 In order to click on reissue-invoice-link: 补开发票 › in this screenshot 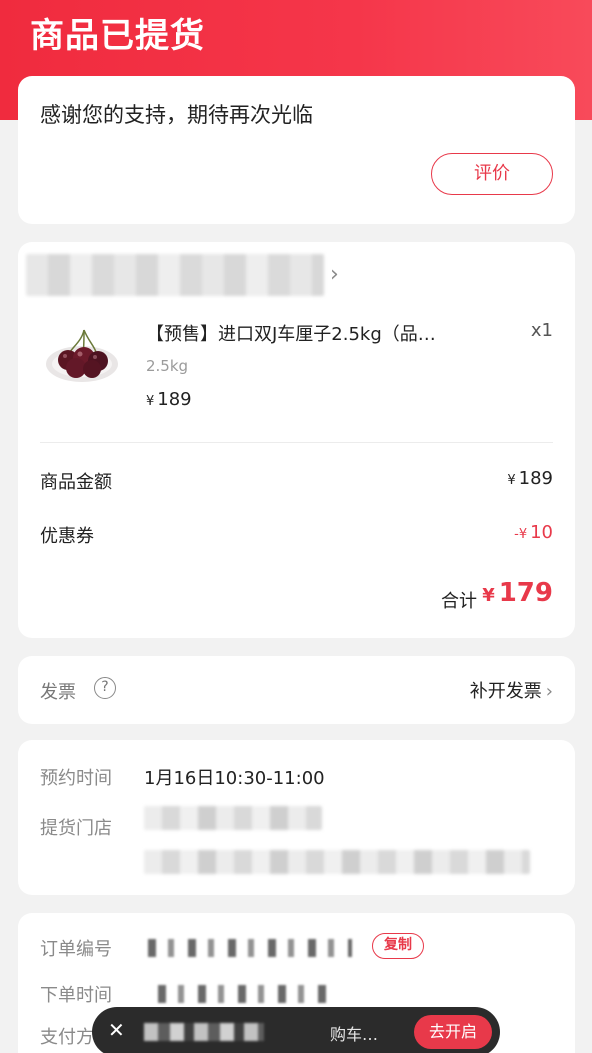, I will do `click(511, 690)`.